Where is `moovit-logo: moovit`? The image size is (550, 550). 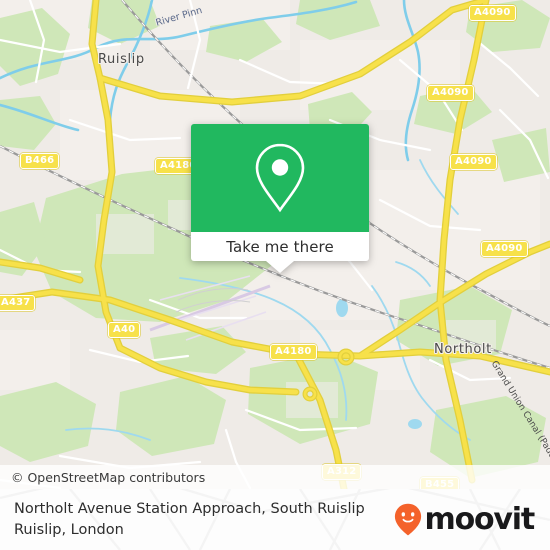 moovit-logo: moovit is located at coordinates (465, 519).